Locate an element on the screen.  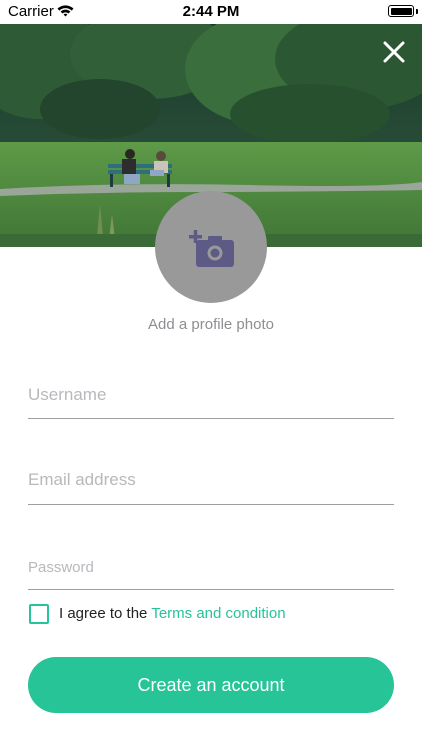
password-input is located at coordinates (211, 567).